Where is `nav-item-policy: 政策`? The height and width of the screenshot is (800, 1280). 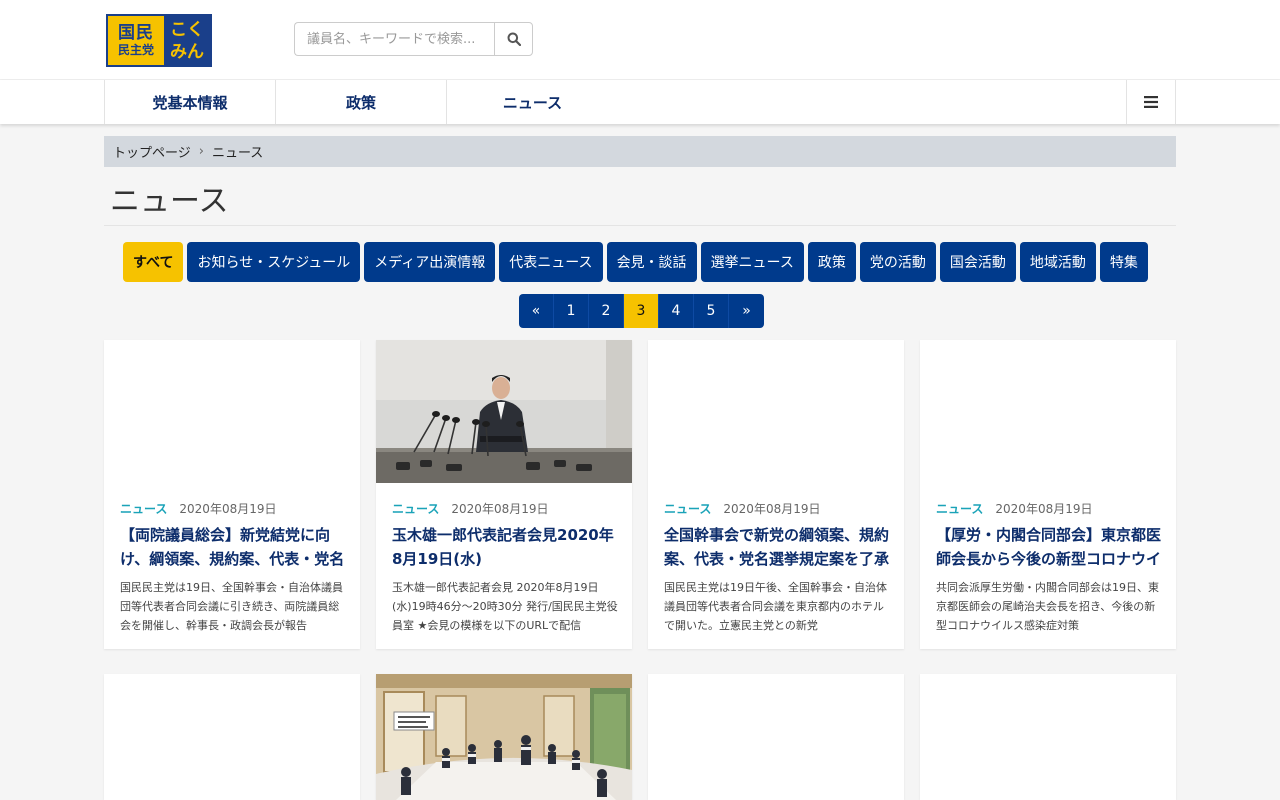 nav-item-policy: 政策 is located at coordinates (361, 102).